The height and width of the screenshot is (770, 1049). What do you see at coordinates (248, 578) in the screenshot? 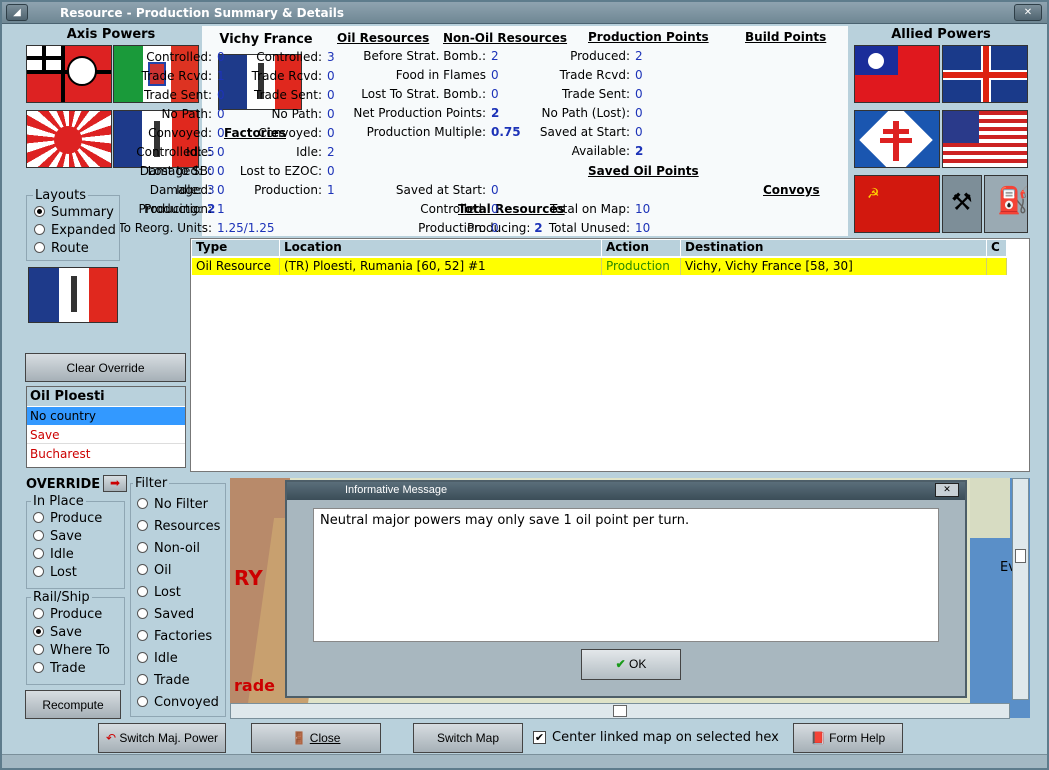
I see `map-label: RY` at bounding box center [248, 578].